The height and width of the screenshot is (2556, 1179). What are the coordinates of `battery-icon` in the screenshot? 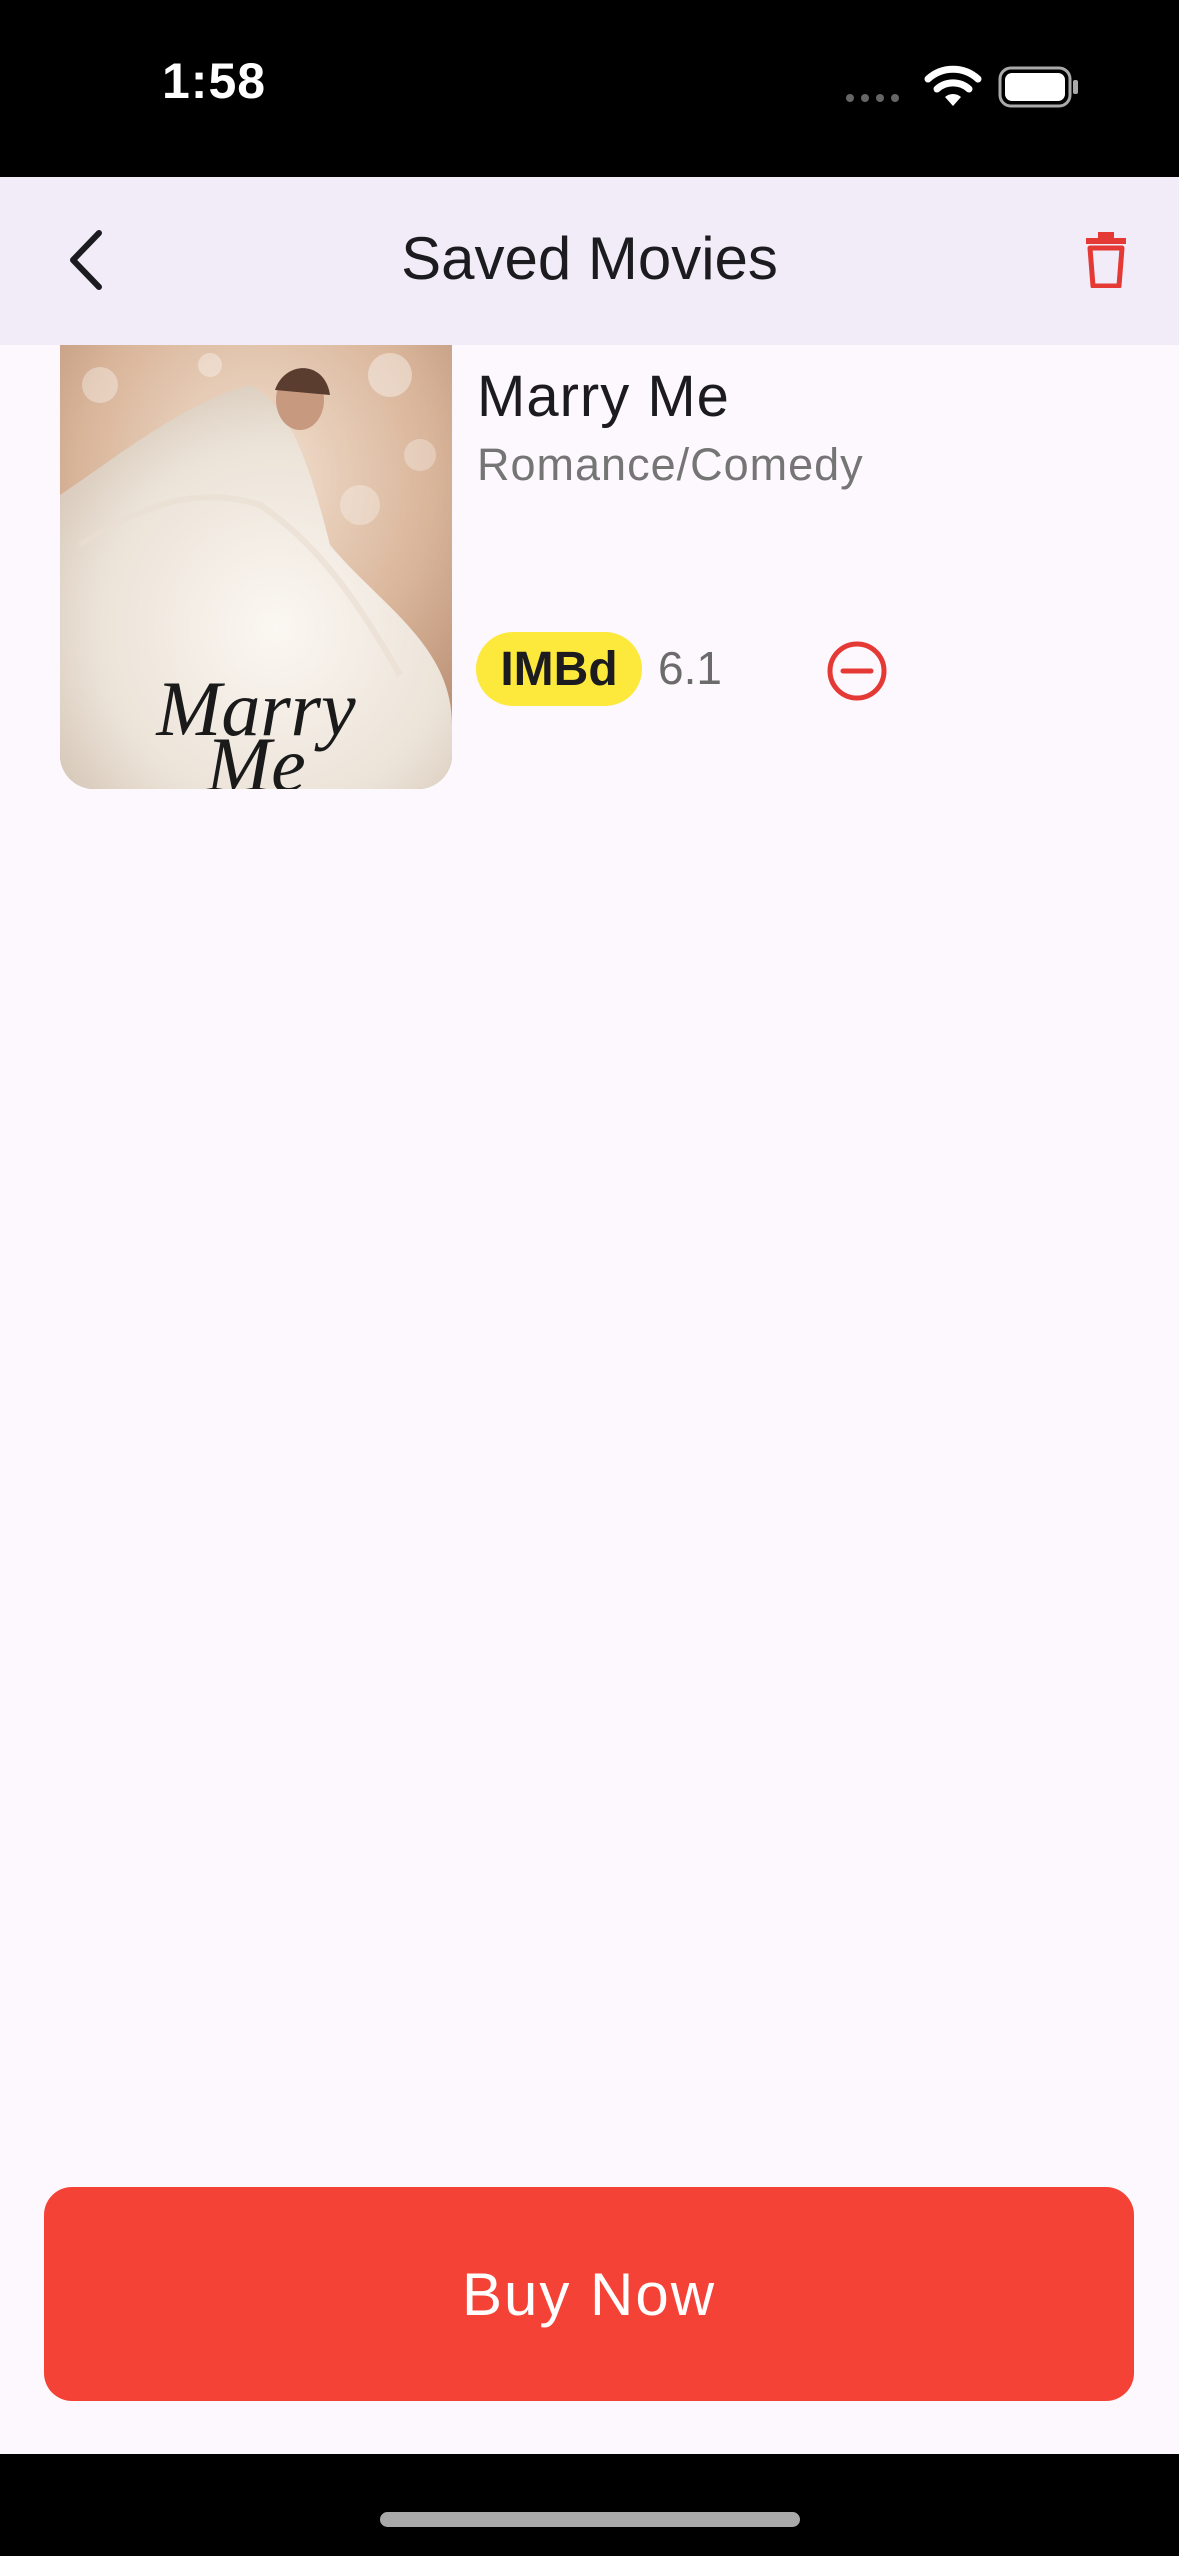 It's located at (1038, 87).